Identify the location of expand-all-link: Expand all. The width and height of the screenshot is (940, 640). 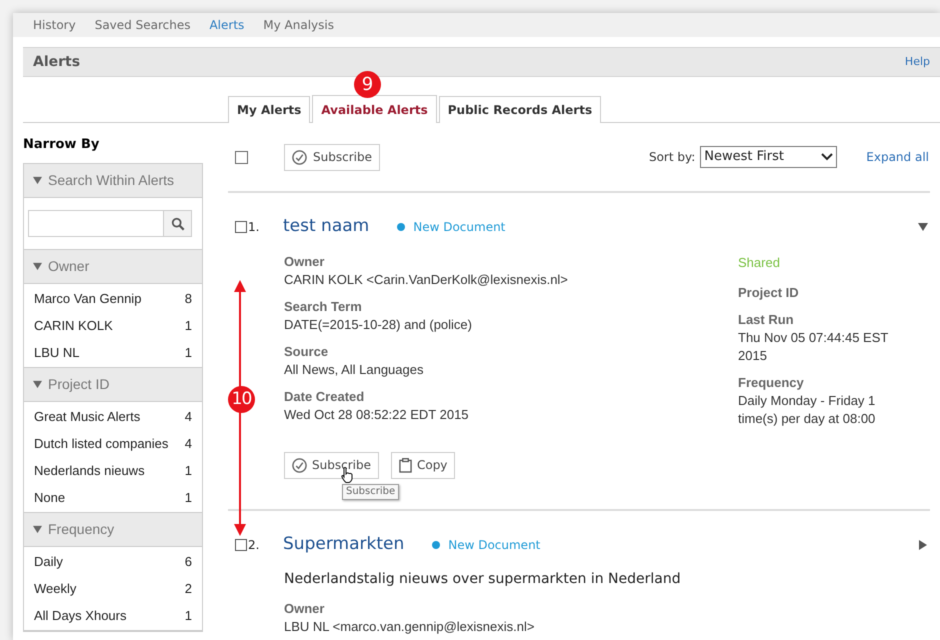
(897, 157).